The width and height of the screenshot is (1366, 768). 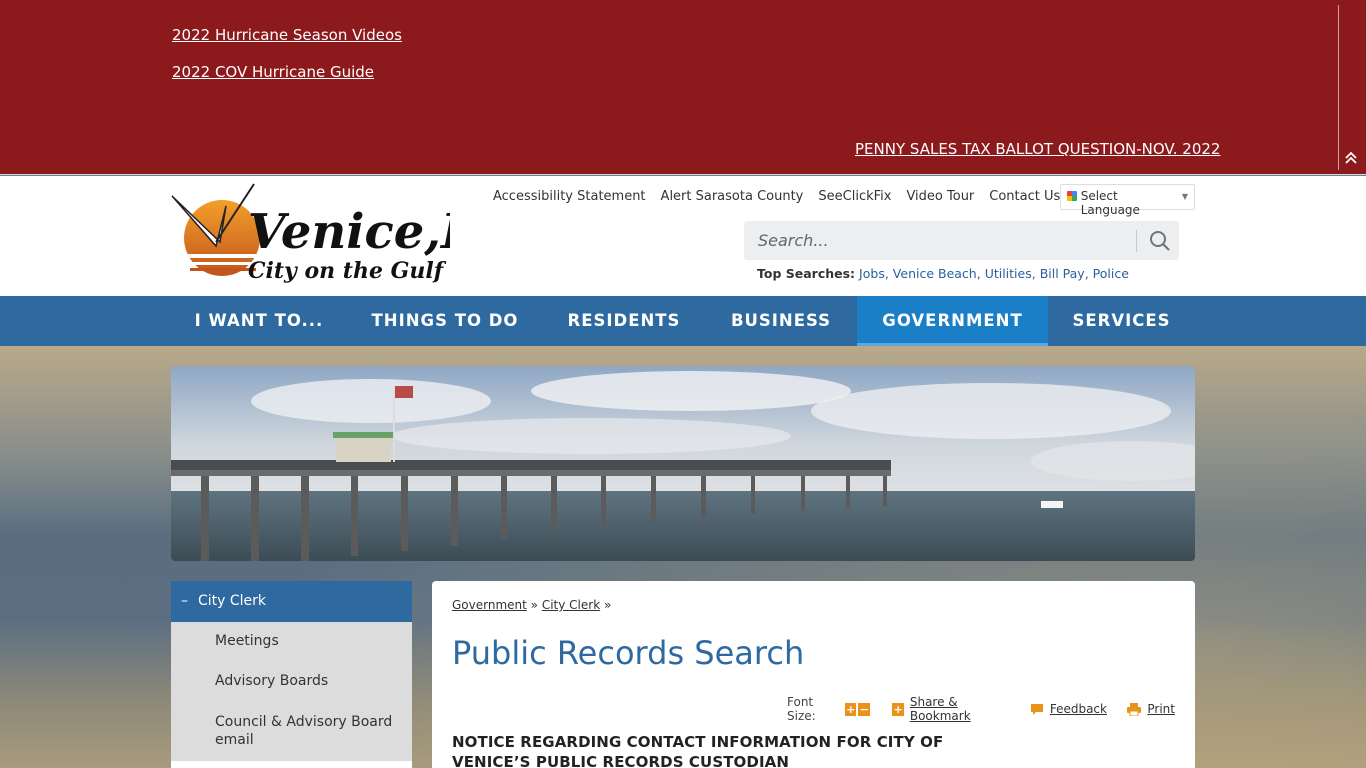 What do you see at coordinates (854, 196) in the screenshot?
I see `utility-link-seeclickfix: SeeClickFix` at bounding box center [854, 196].